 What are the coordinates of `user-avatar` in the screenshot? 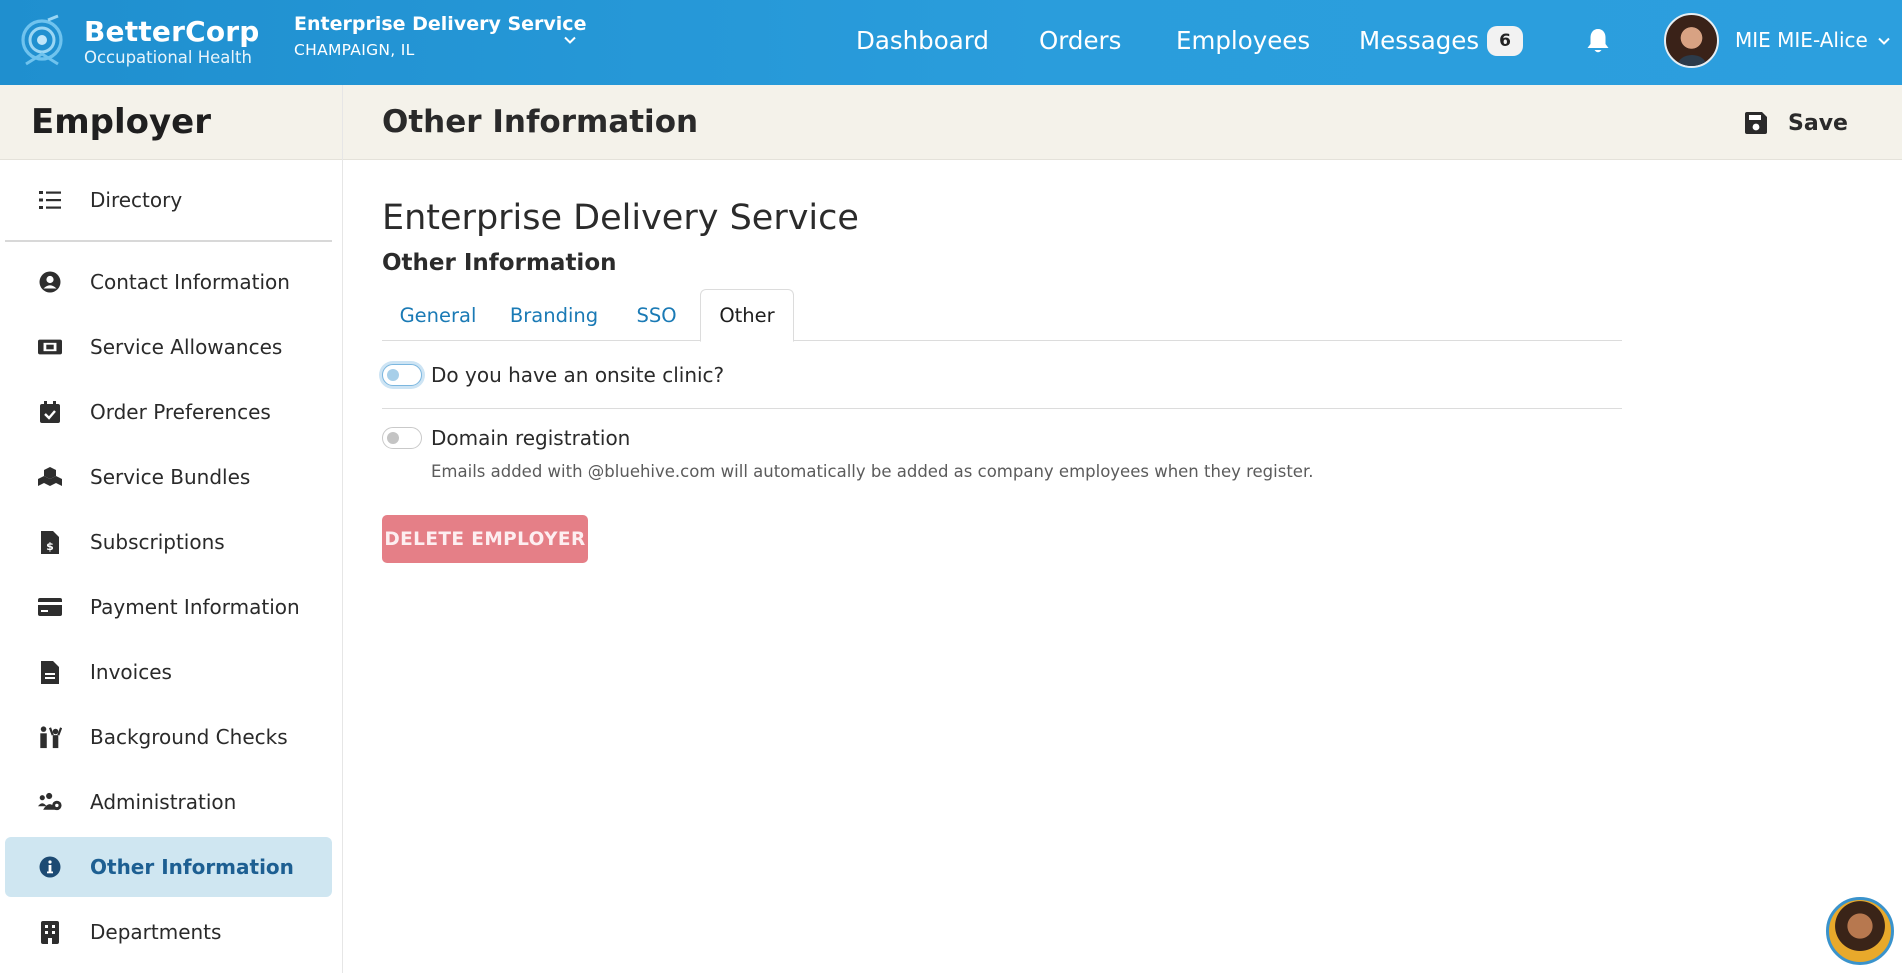 It's located at (1691, 40).